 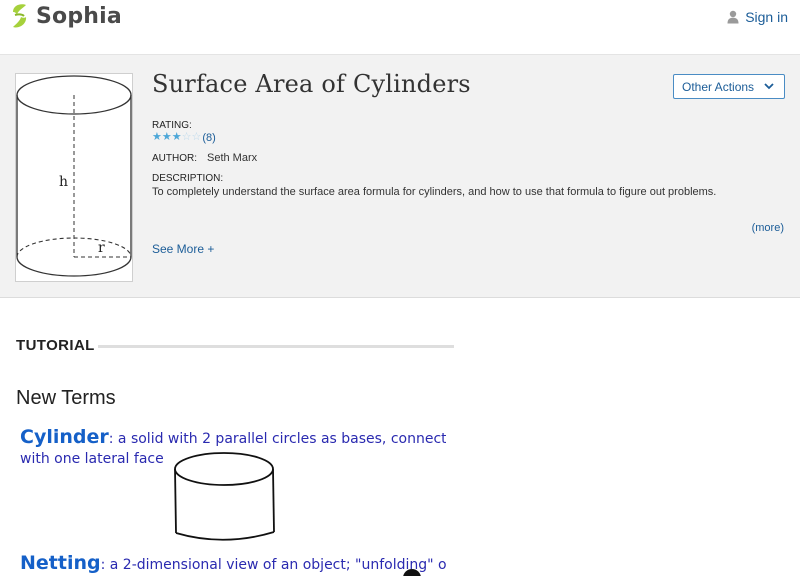 I want to click on author-name: Seth Marx, so click(x=232, y=158).